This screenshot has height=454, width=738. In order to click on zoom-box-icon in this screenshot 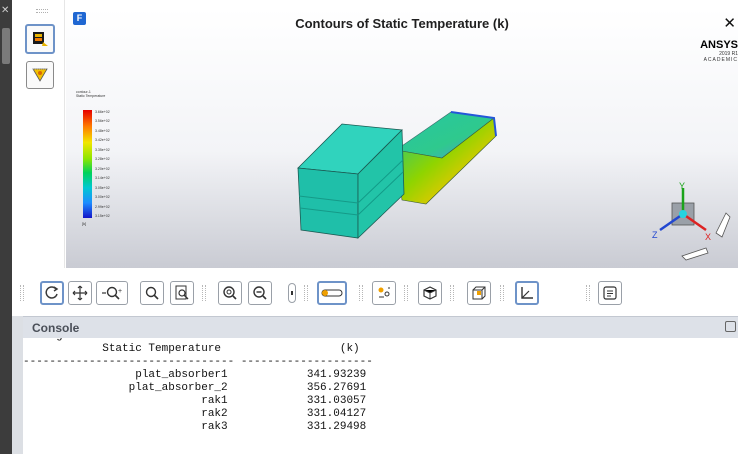, I will do `click(182, 292)`.